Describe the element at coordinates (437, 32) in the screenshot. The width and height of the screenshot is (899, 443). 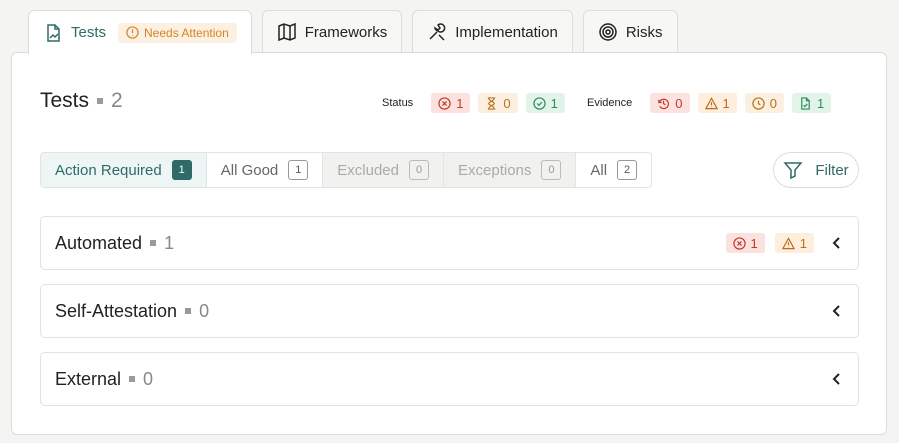
I see `wrench-icon` at that location.